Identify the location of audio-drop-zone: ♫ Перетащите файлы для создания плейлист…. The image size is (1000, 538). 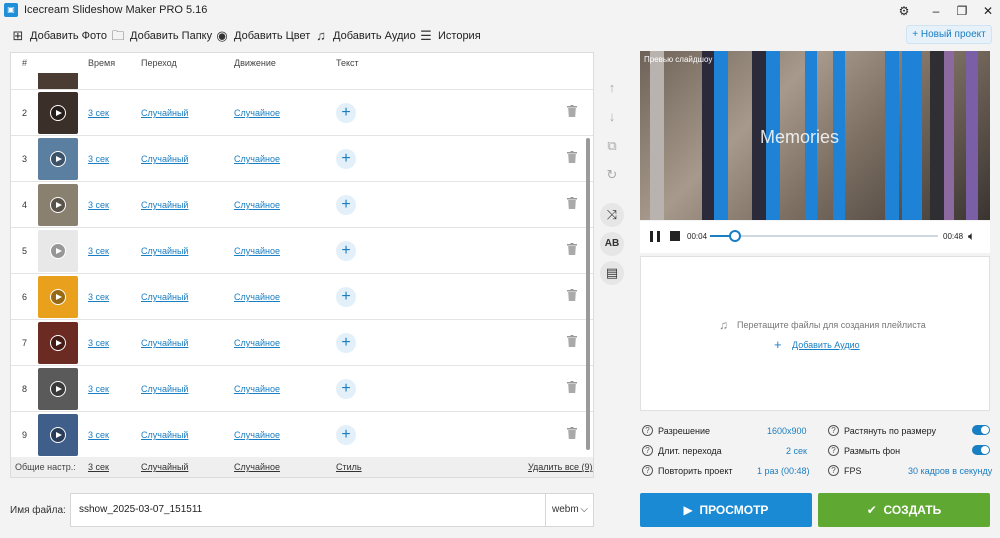
(815, 333).